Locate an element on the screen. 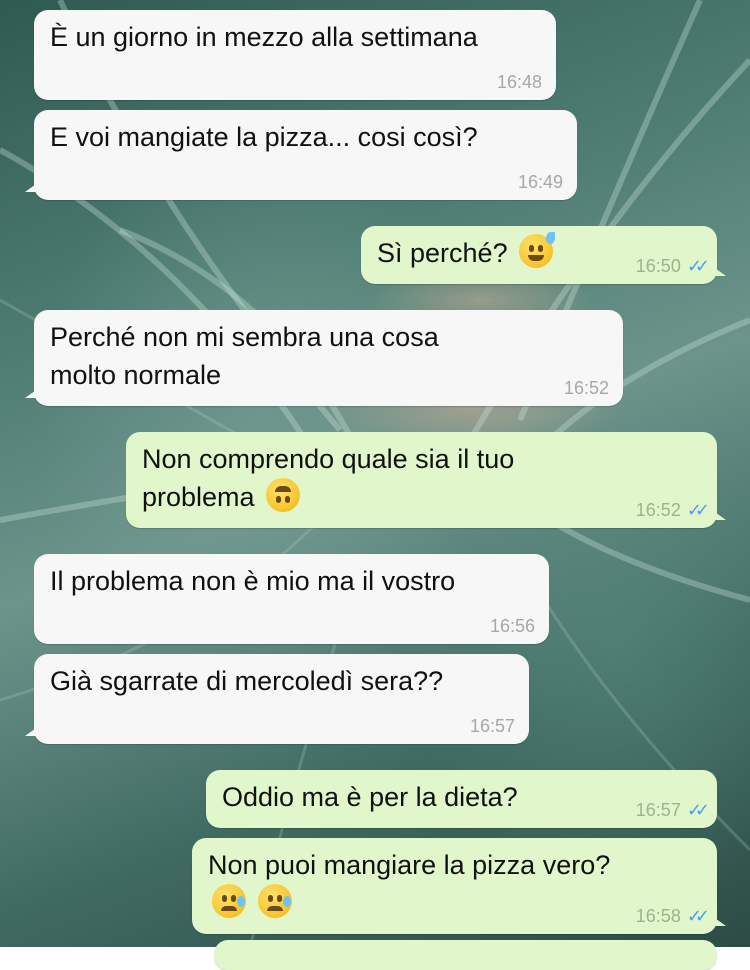  message-text: Già sgarrate di mercoledì sera?? is located at coordinates (247, 681).